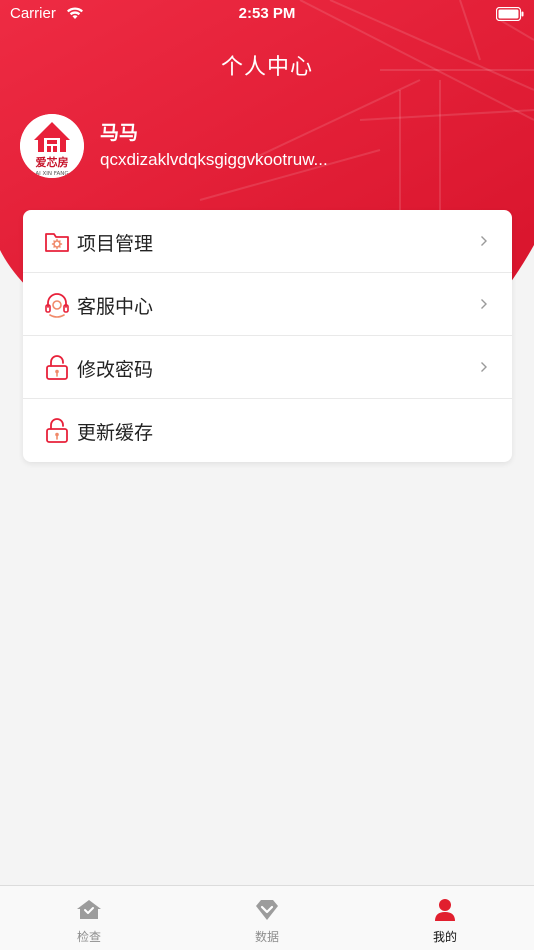 This screenshot has height=950, width=534. I want to click on svg-text: 爱芯房, so click(52, 162).